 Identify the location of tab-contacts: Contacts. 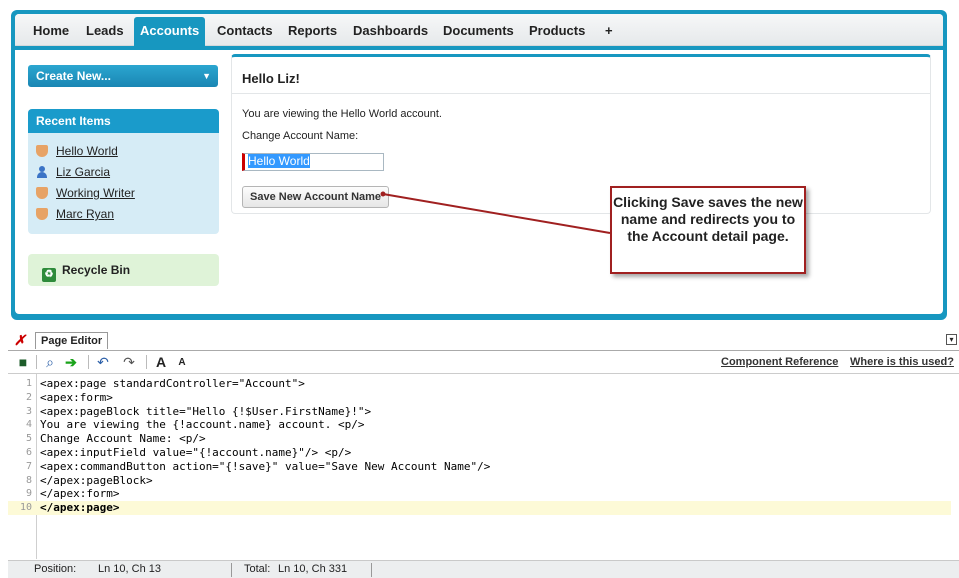
(245, 31).